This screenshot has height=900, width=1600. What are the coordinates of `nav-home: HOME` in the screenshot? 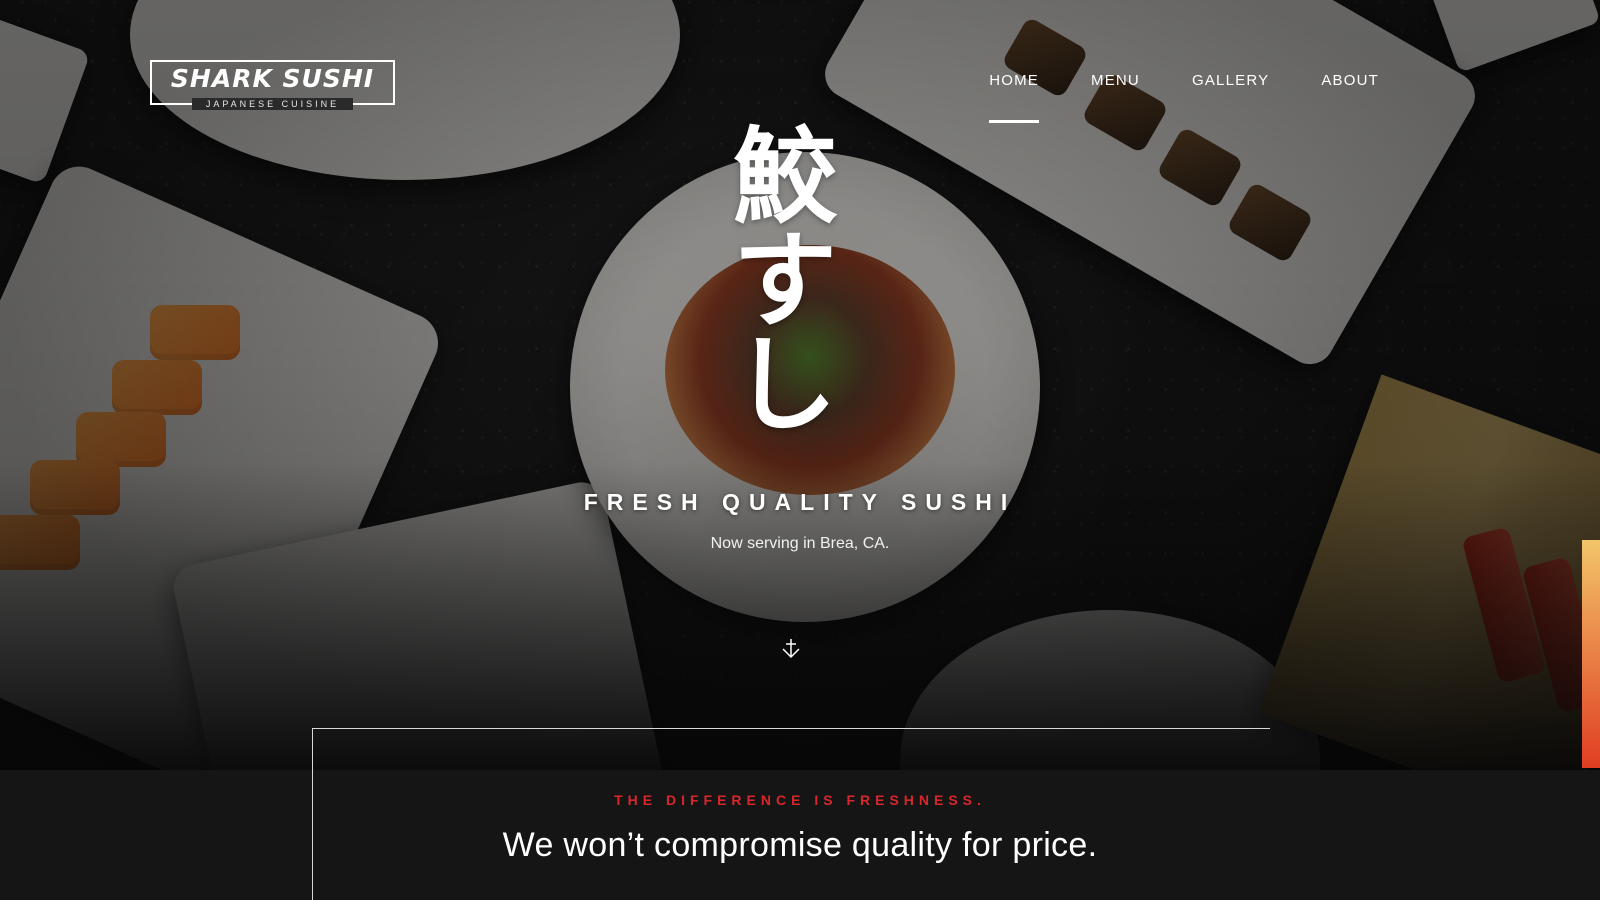 It's located at (1014, 97).